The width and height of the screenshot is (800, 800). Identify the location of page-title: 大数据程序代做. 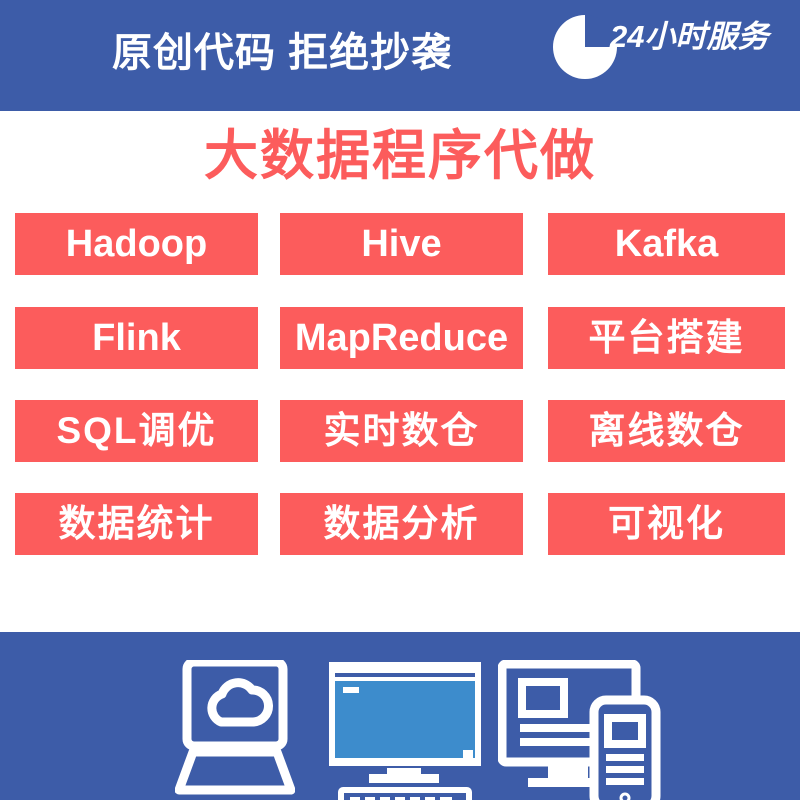
(400, 156).